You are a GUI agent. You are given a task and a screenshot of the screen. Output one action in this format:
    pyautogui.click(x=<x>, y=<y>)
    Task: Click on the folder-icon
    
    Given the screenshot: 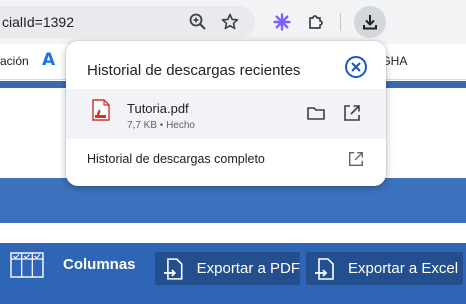 What is the action you would take?
    pyautogui.click(x=316, y=113)
    